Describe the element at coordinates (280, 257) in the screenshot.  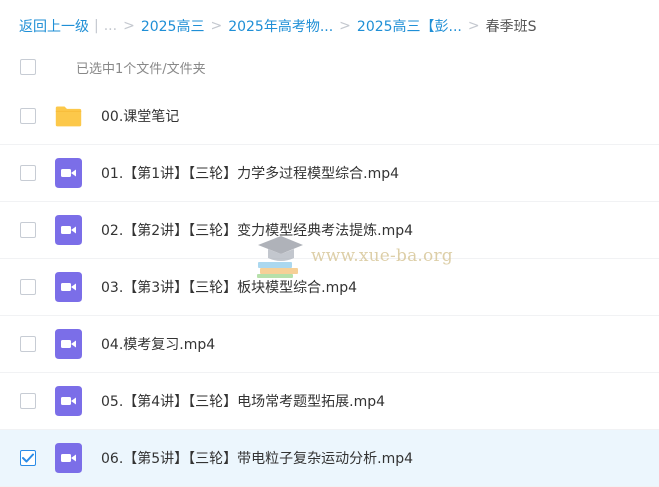
I see `graduation-cap-logo` at that location.